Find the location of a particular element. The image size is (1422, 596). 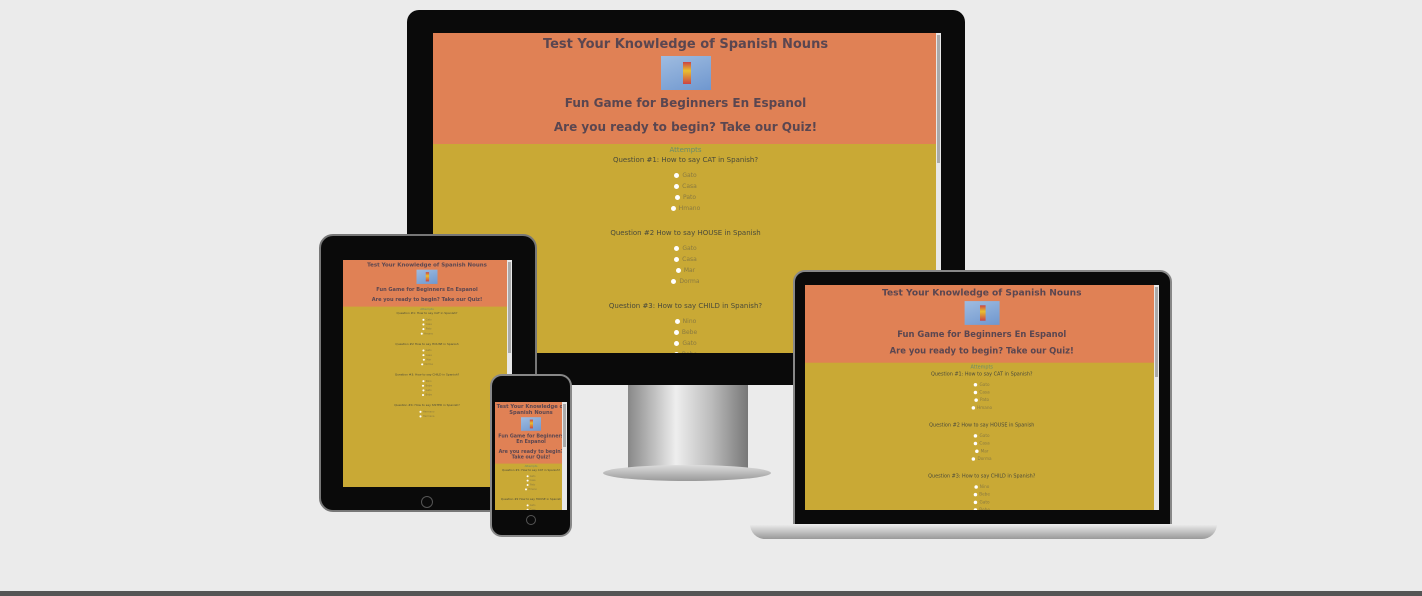

tablet-home-button is located at coordinates (427, 502).